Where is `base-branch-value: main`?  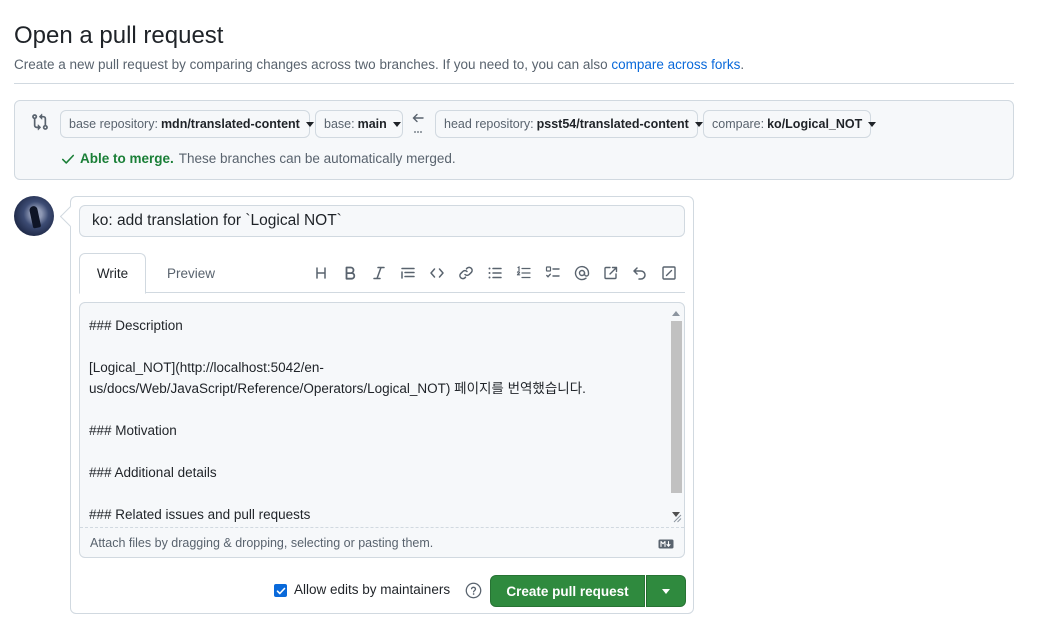
base-branch-value: main is located at coordinates (372, 124).